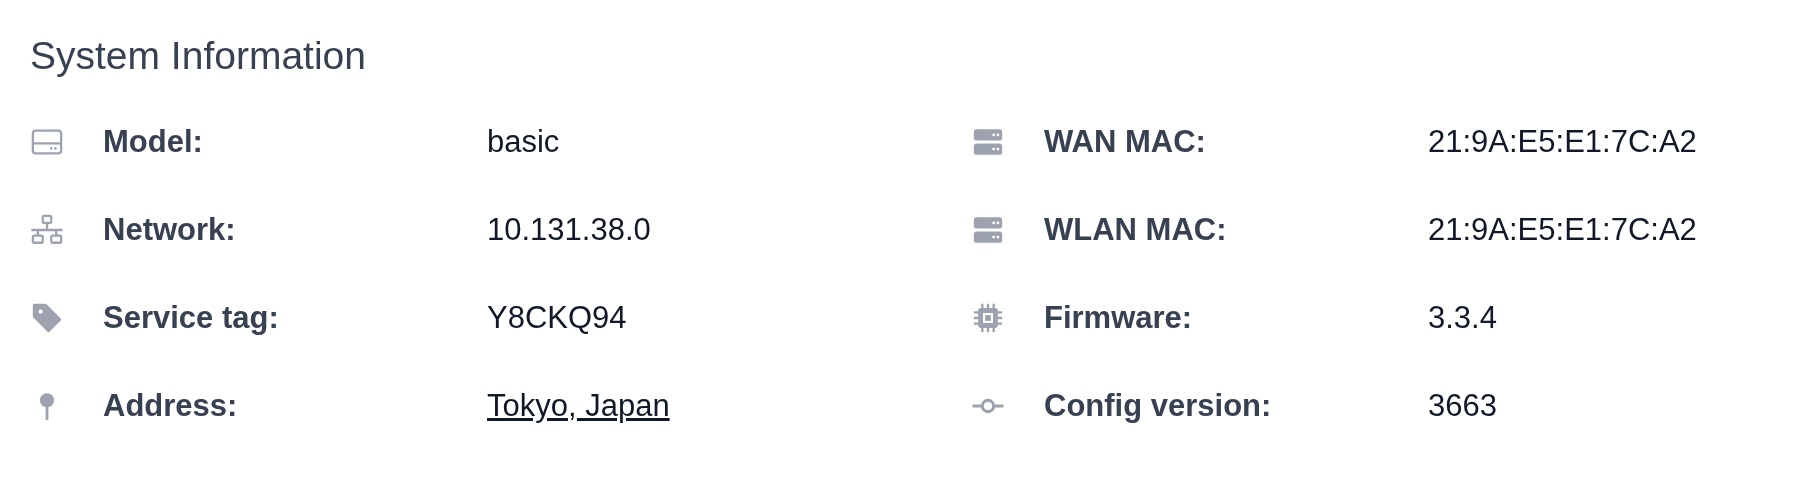  Describe the element at coordinates (1136, 229) in the screenshot. I see `field-label: WLAN MAC:` at that location.